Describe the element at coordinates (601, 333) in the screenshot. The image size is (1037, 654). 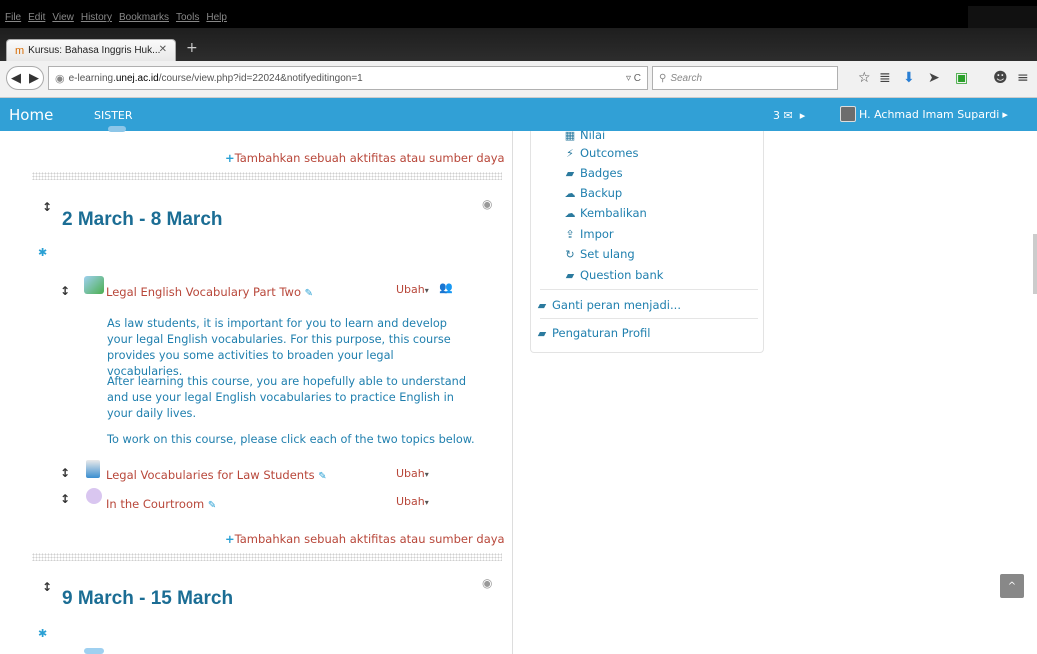
I see `profile-settings-label: Pengaturan Profil` at that location.